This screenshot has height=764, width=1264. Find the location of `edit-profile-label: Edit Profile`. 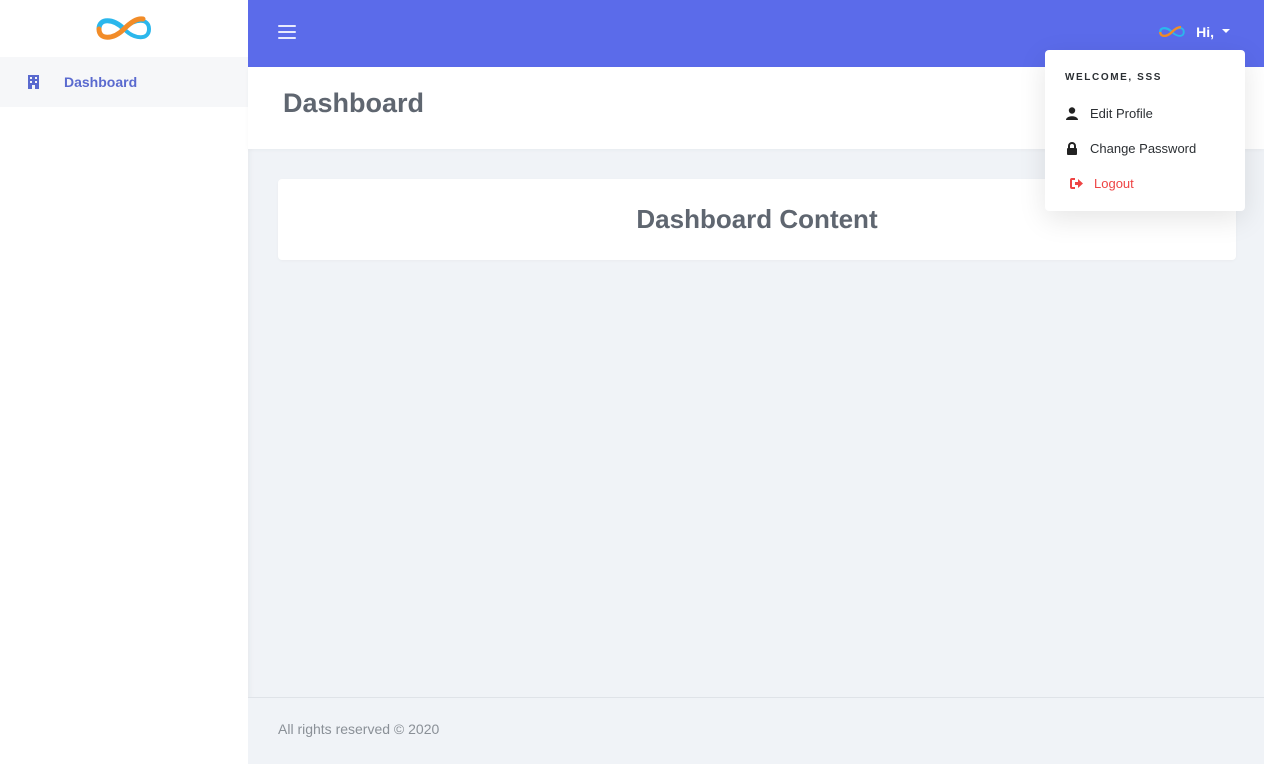

edit-profile-label: Edit Profile is located at coordinates (1121, 113).